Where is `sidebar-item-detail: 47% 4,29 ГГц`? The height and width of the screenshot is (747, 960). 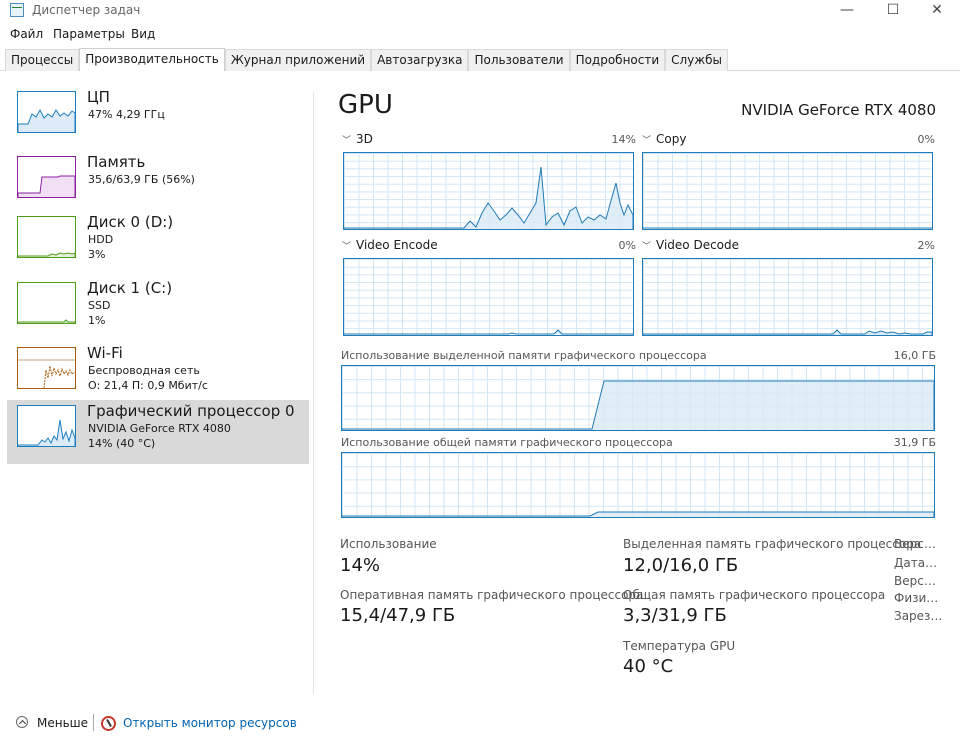 sidebar-item-detail: 47% 4,29 ГГц is located at coordinates (126, 114).